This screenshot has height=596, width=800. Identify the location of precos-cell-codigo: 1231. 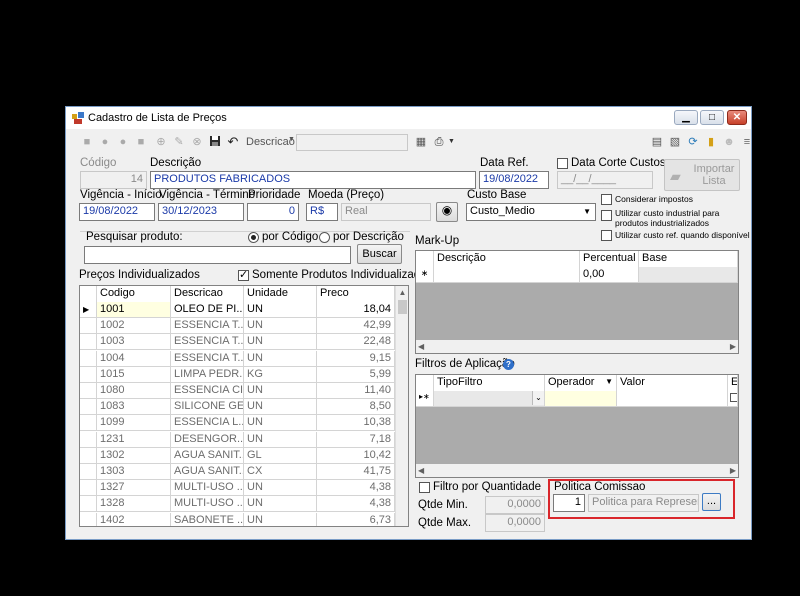
(134, 439).